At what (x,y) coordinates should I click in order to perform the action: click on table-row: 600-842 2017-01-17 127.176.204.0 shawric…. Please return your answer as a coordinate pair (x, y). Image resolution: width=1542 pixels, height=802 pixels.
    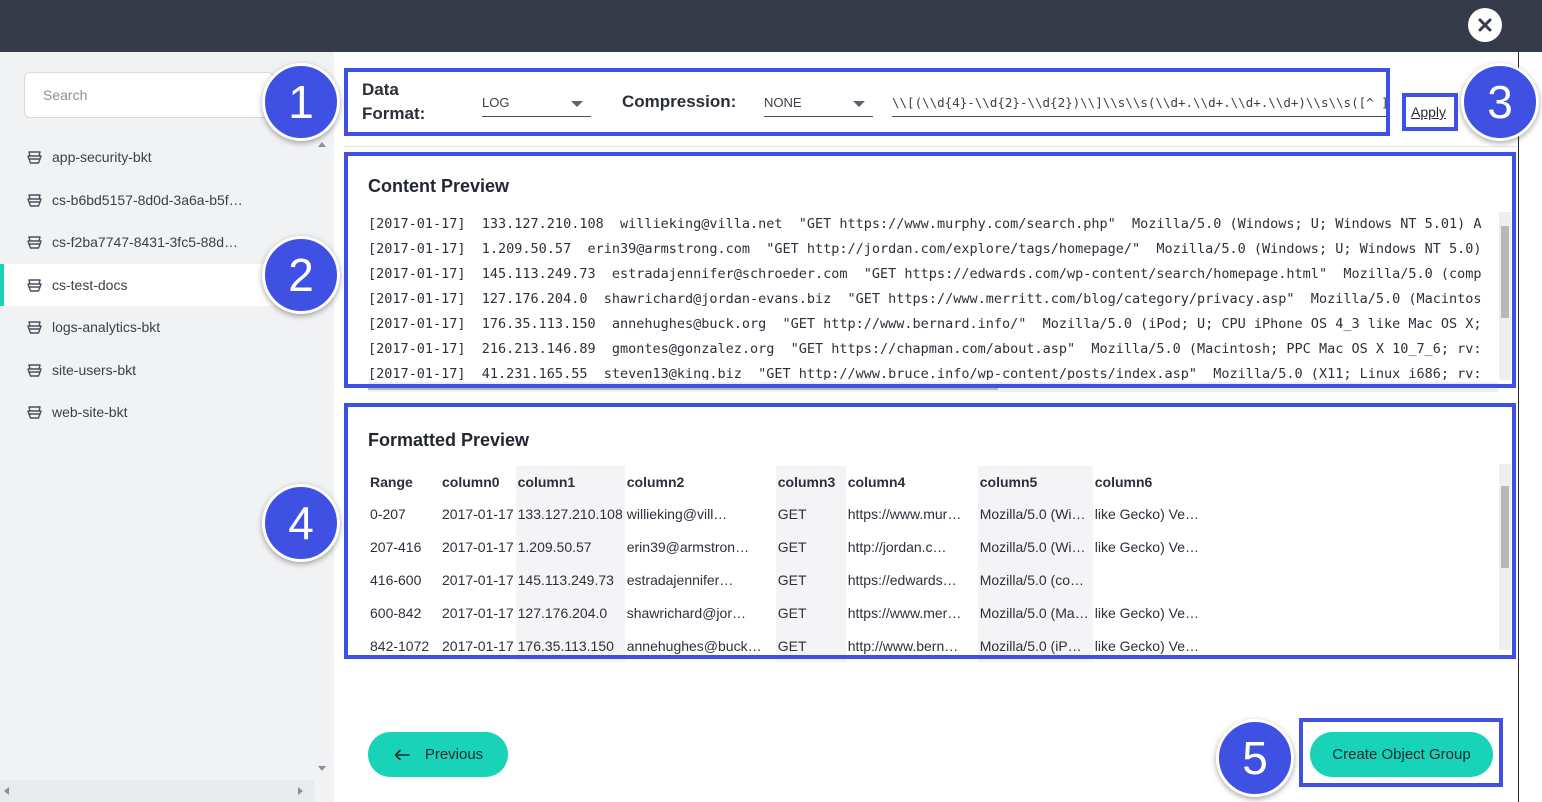
    Looking at the image, I should click on (790, 612).